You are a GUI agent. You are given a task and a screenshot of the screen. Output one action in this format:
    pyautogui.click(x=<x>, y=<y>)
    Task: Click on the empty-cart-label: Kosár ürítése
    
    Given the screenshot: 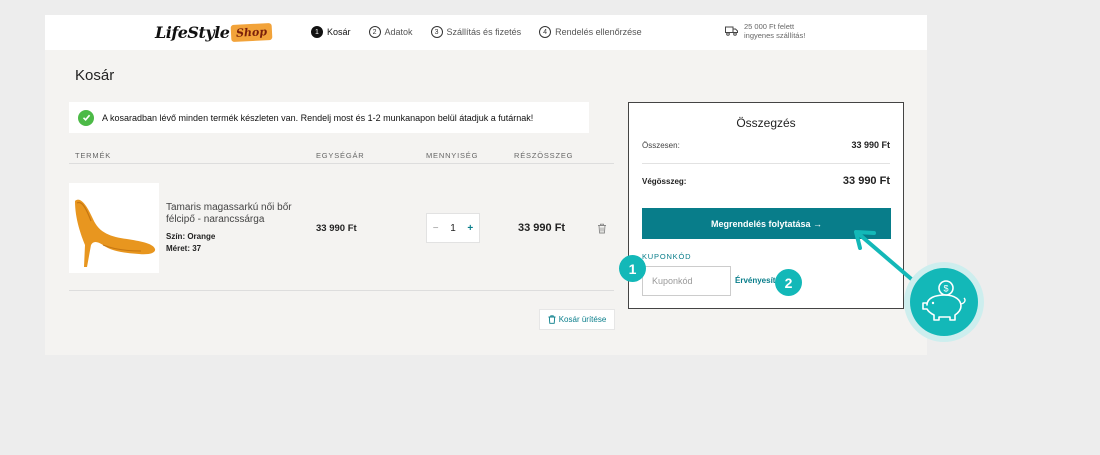 What is the action you would take?
    pyautogui.click(x=582, y=319)
    